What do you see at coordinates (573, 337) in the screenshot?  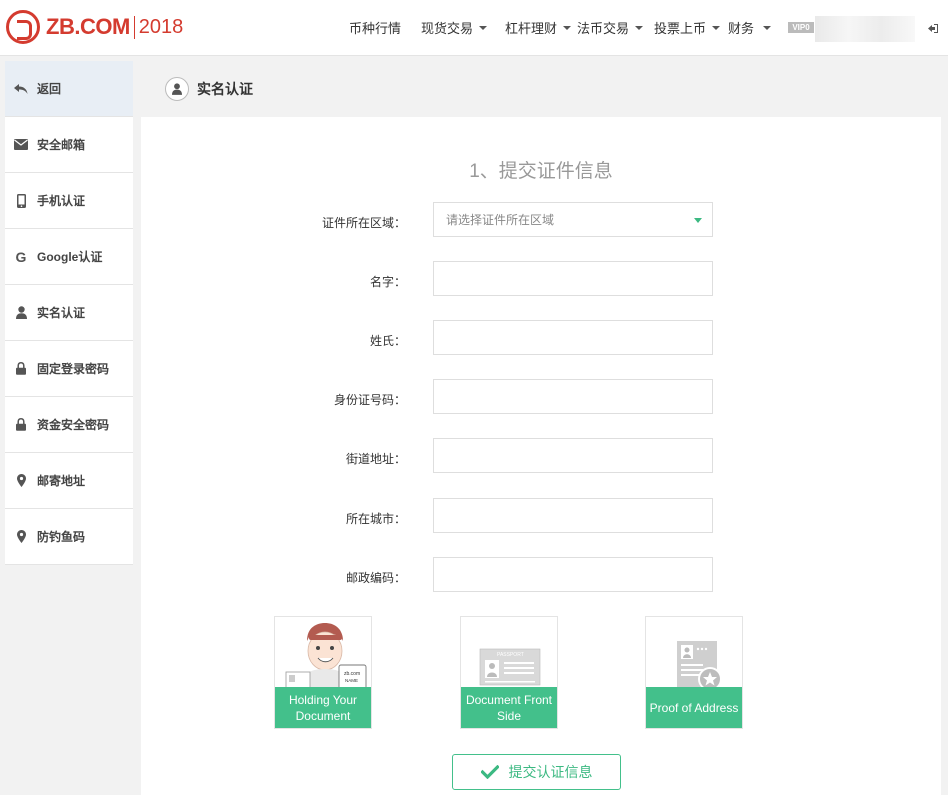 I see `last-name-field` at bounding box center [573, 337].